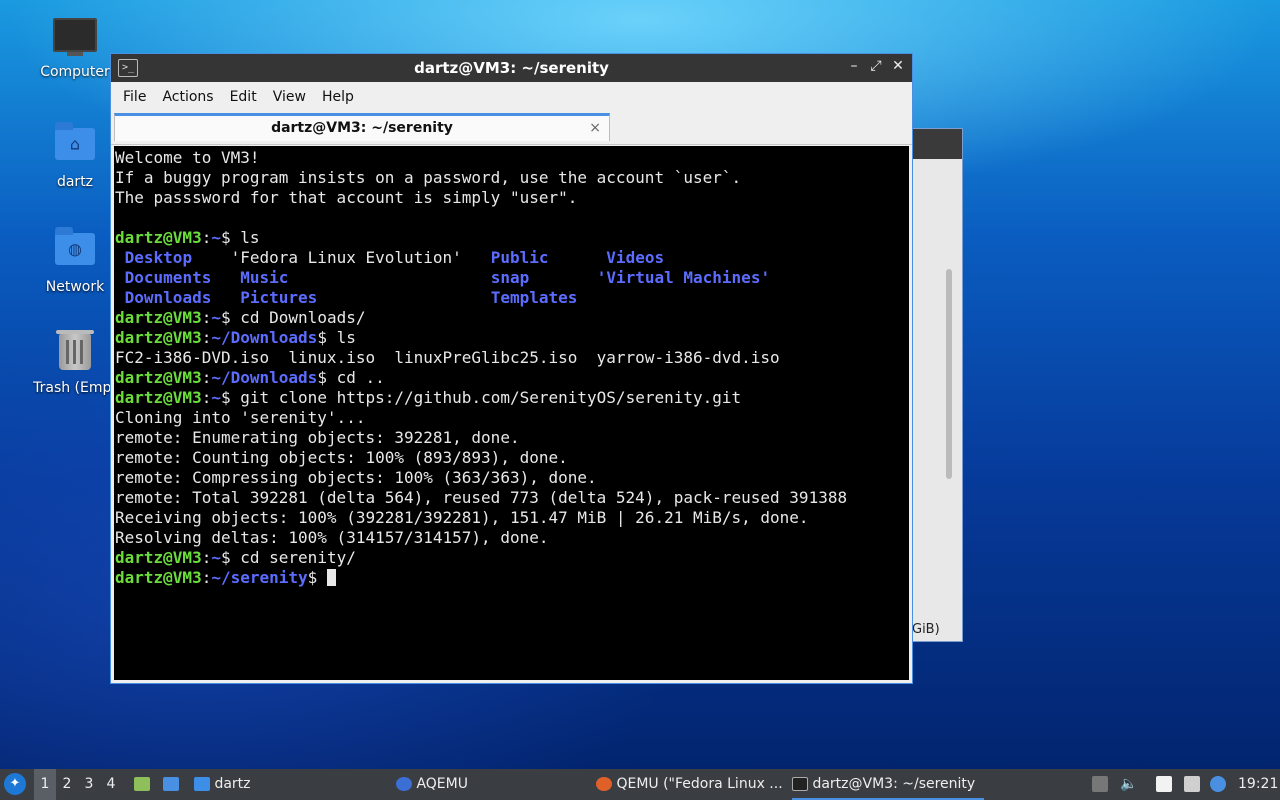 This screenshot has height=800, width=1280. I want to click on terminal-titlebar: >_ dartz@VM3: ~/serenity – ⤢ ✕, so click(511, 68).